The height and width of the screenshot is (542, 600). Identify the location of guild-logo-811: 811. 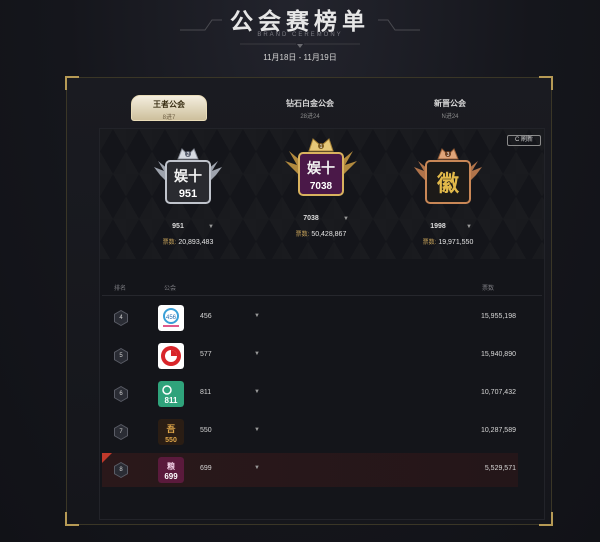
(171, 394).